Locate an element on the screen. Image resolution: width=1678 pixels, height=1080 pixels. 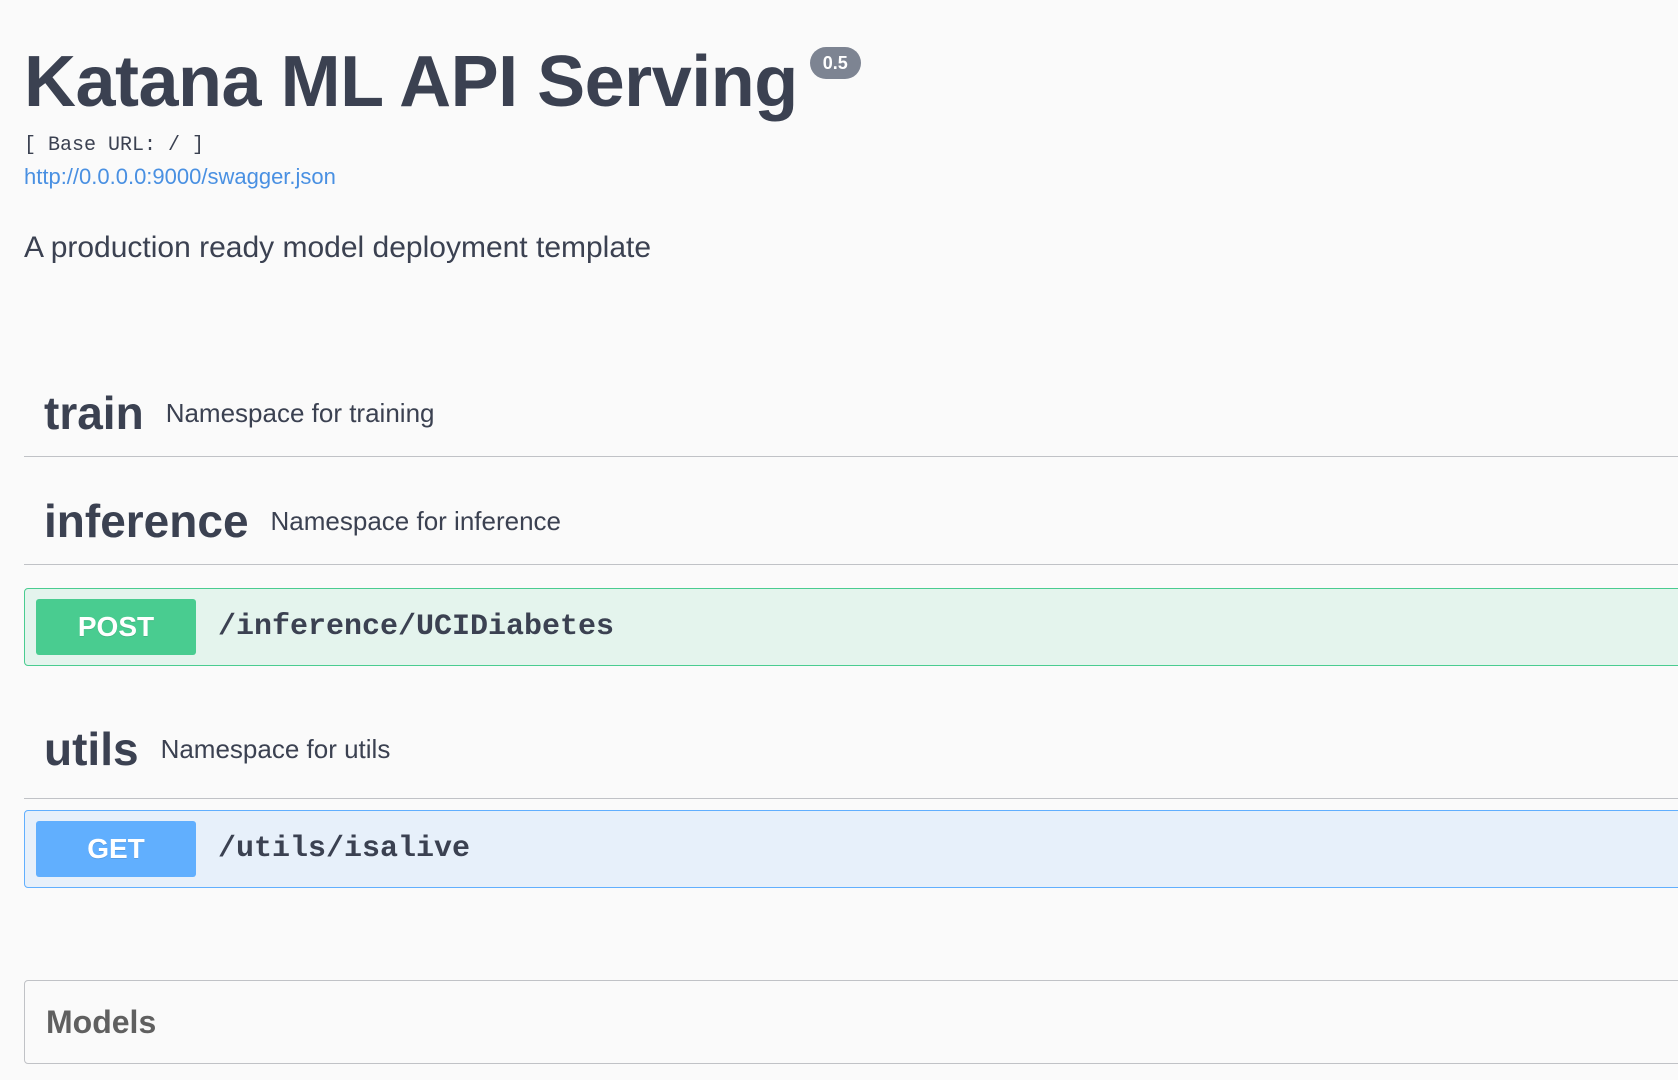
tag-name: train is located at coordinates (94, 413).